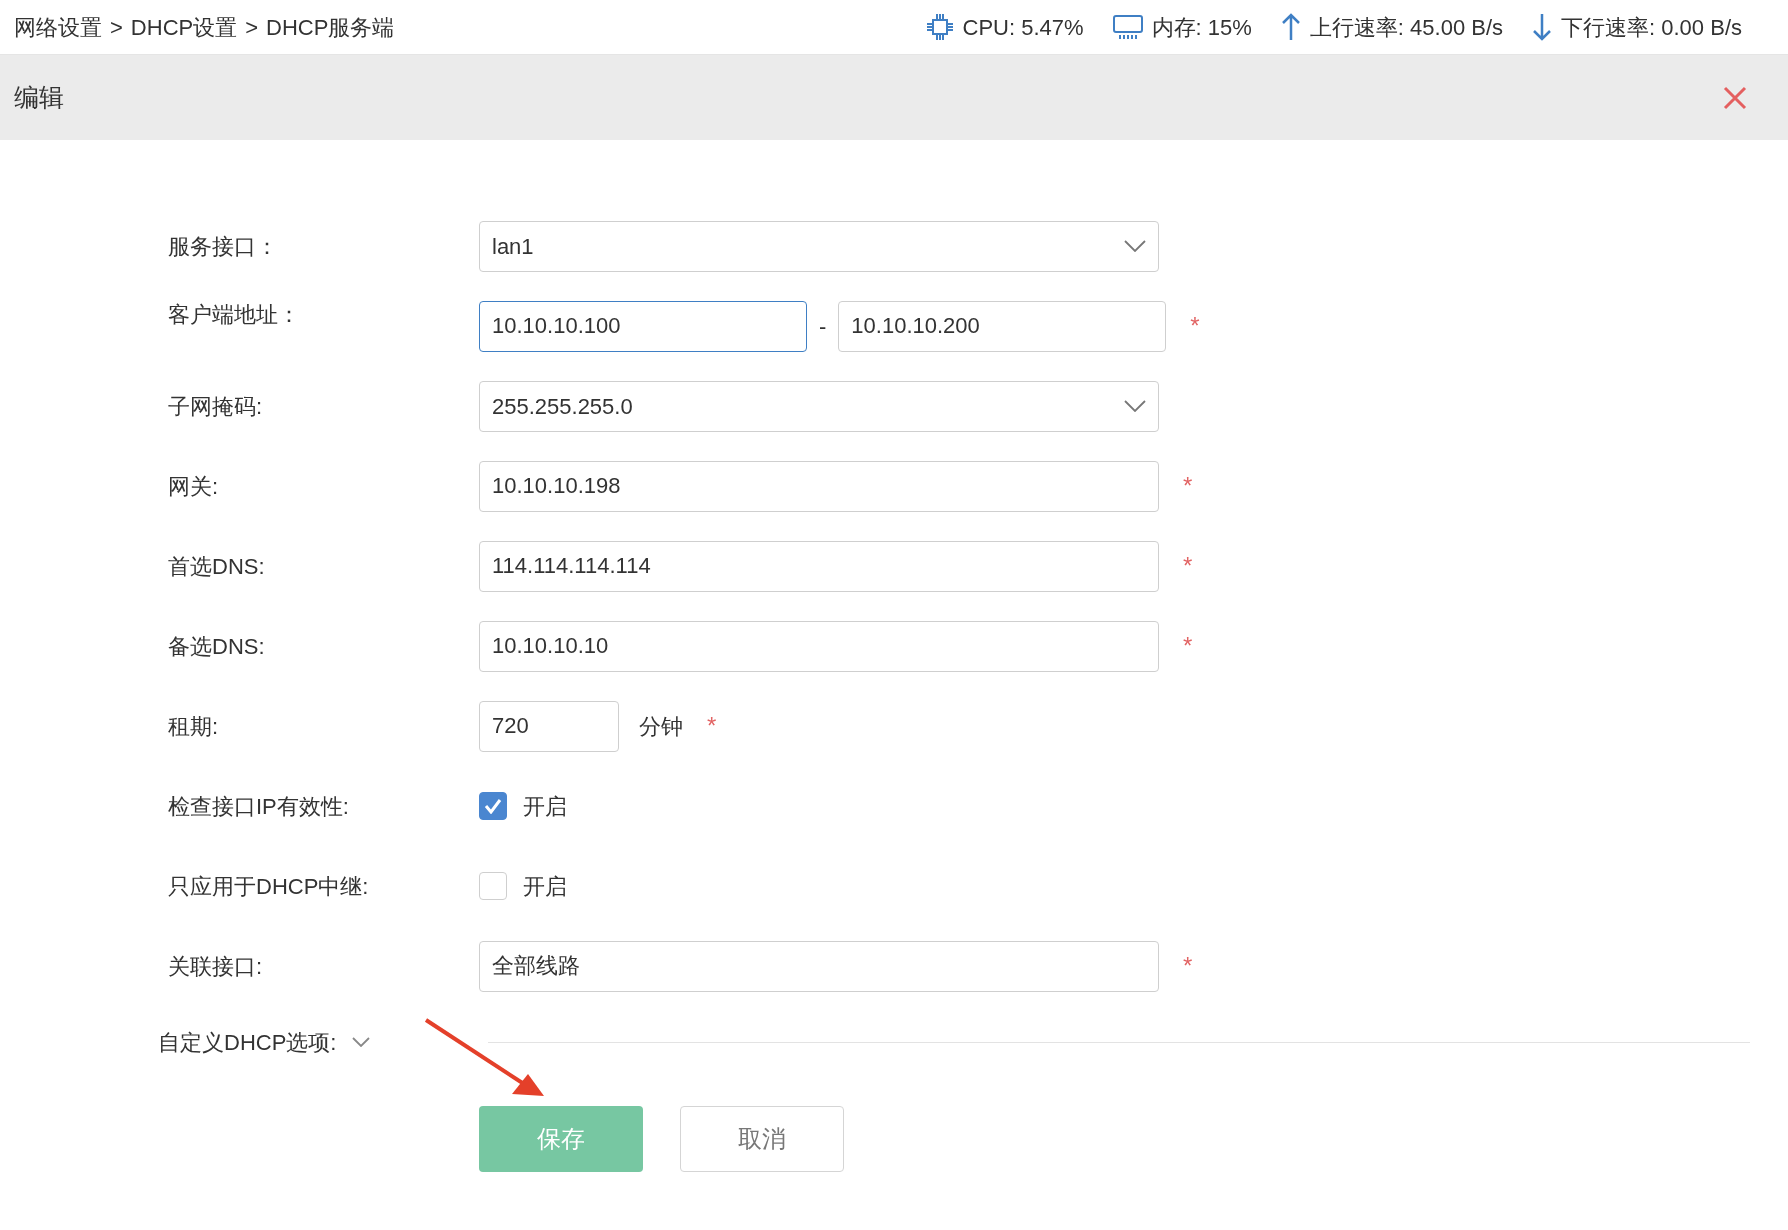  What do you see at coordinates (1651, 27) in the screenshot?
I see `status-reading: 下行速率: 0.00 B/s` at bounding box center [1651, 27].